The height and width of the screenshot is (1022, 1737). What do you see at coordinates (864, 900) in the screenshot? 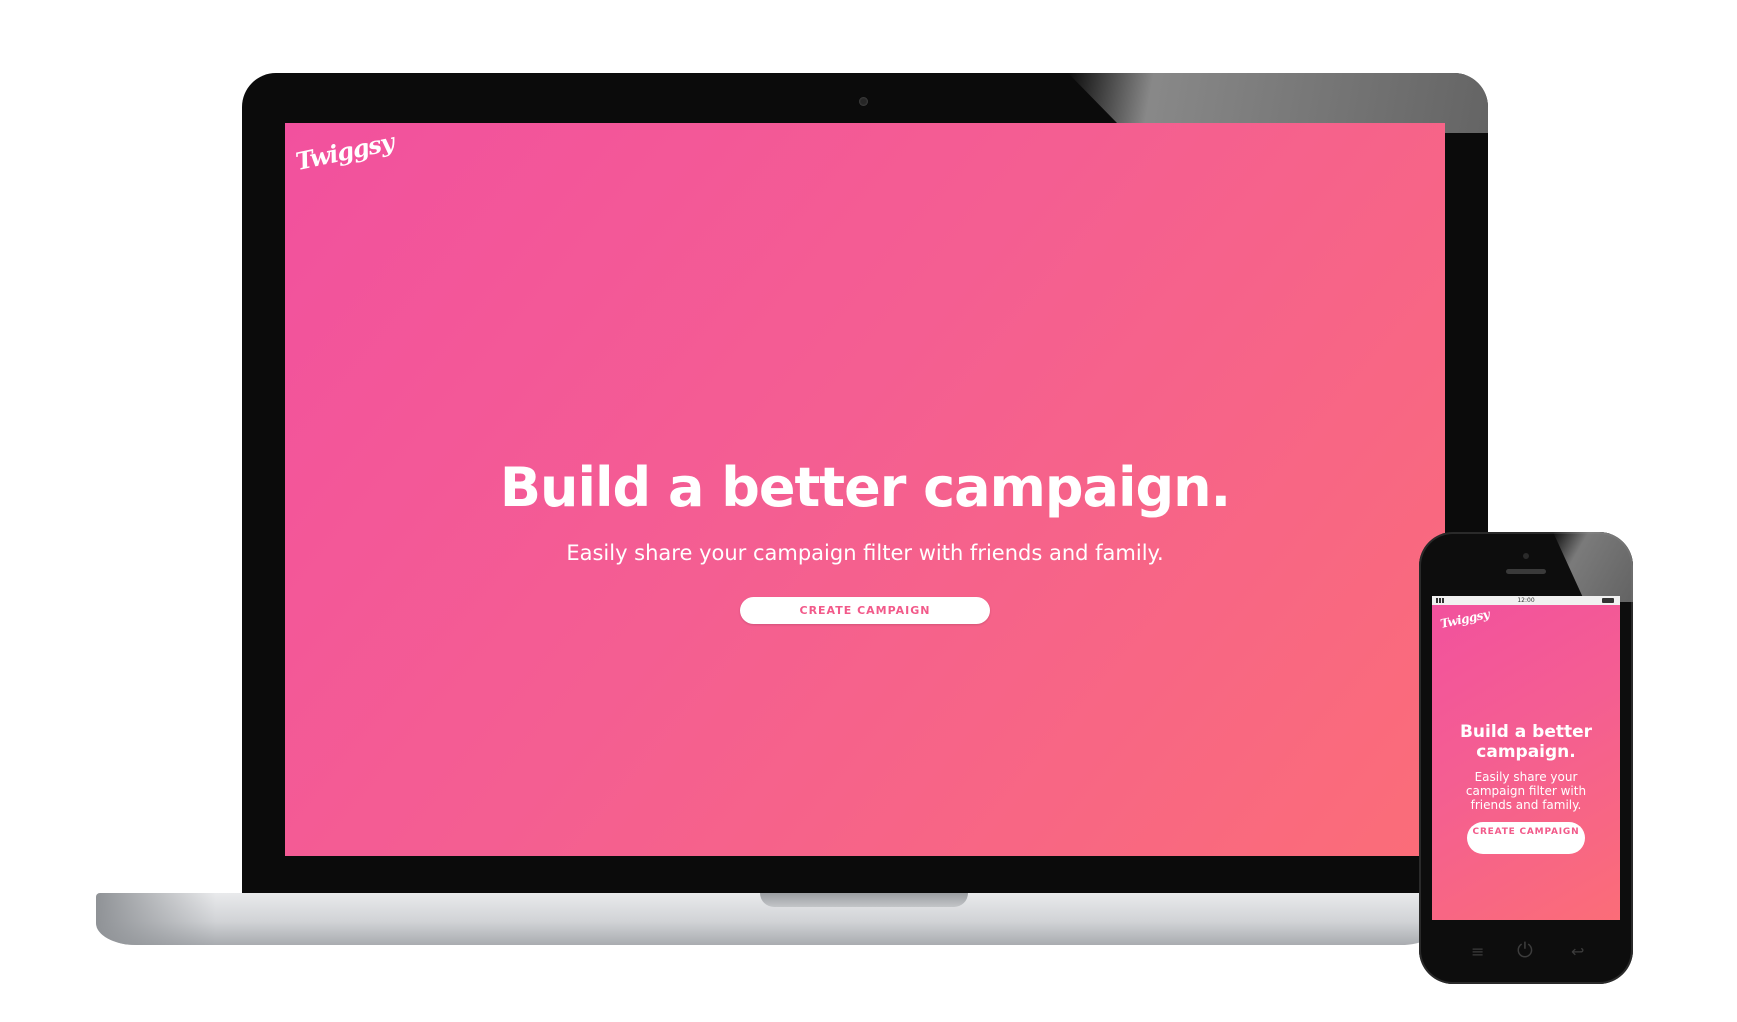
I see `laptop-hinge-notch` at bounding box center [864, 900].